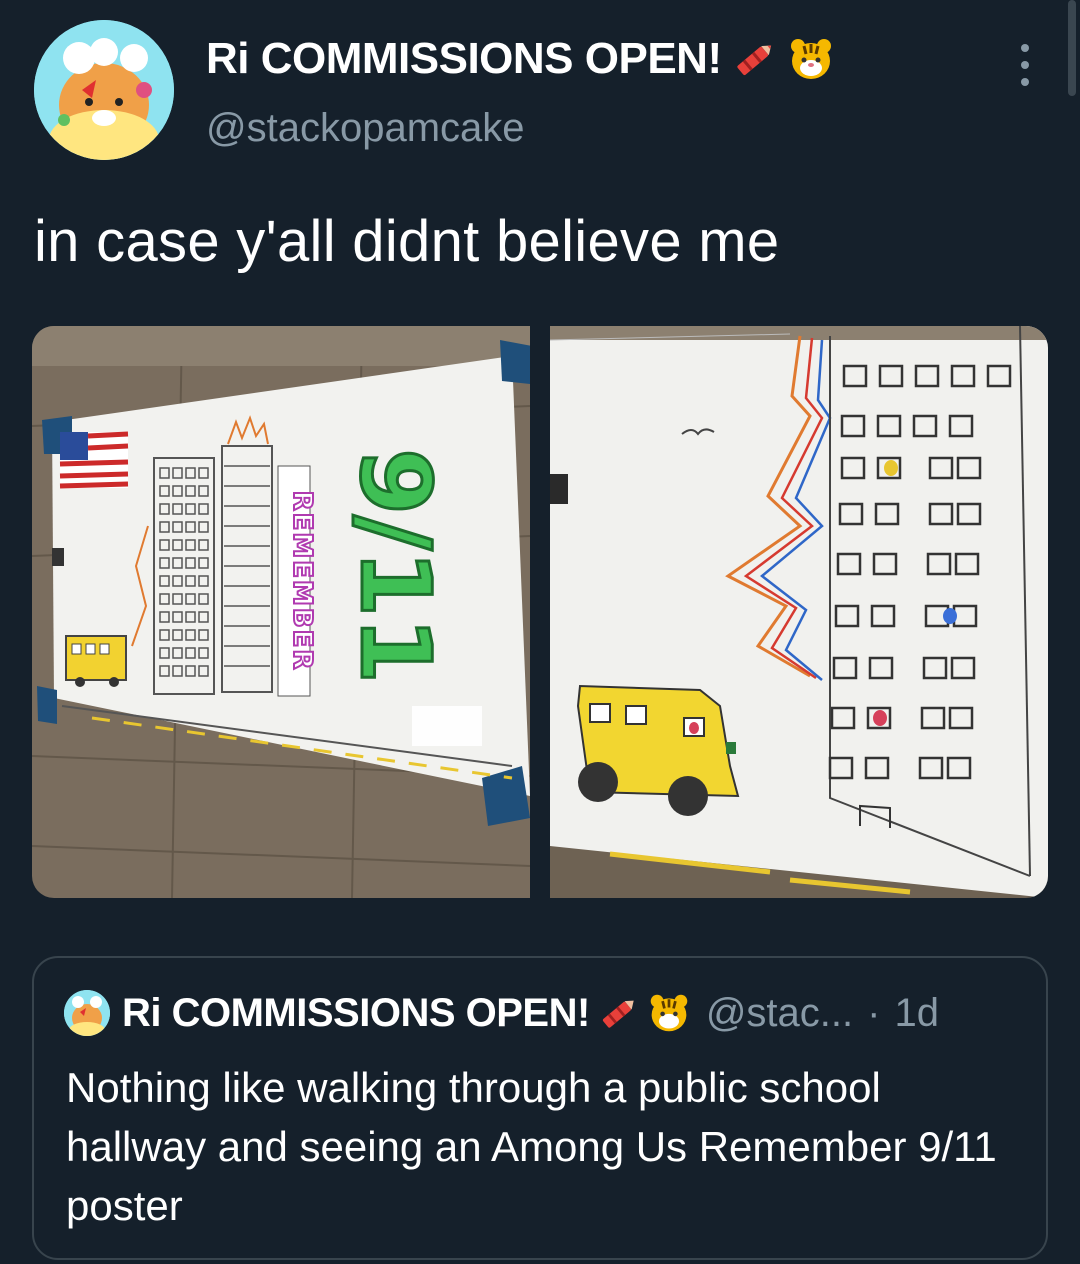  What do you see at coordinates (916, 1012) in the screenshot?
I see `quoted-timestamp: 1d` at bounding box center [916, 1012].